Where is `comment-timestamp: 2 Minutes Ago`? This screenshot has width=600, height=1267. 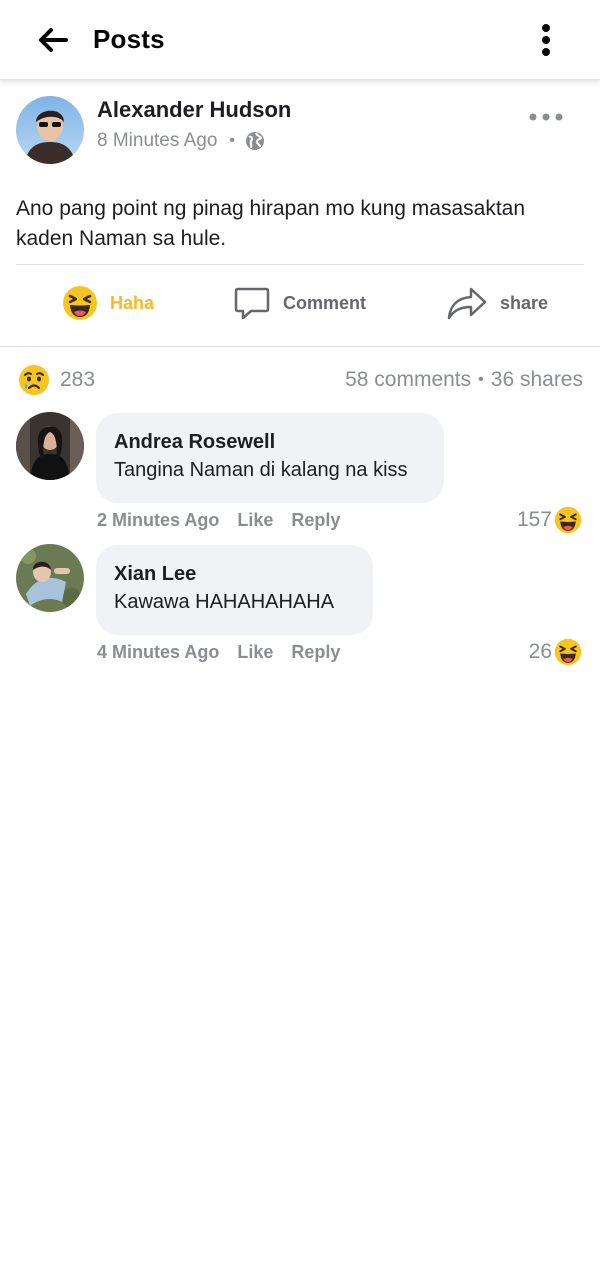 comment-timestamp: 2 Minutes Ago is located at coordinates (158, 520).